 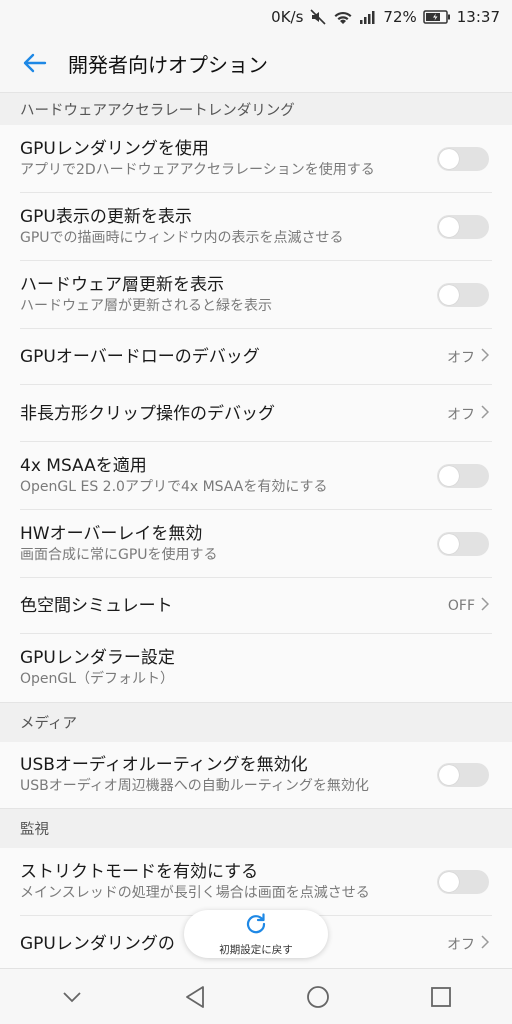 What do you see at coordinates (139, 872) in the screenshot?
I see `setting-title: ストリクトモードを有効にする` at bounding box center [139, 872].